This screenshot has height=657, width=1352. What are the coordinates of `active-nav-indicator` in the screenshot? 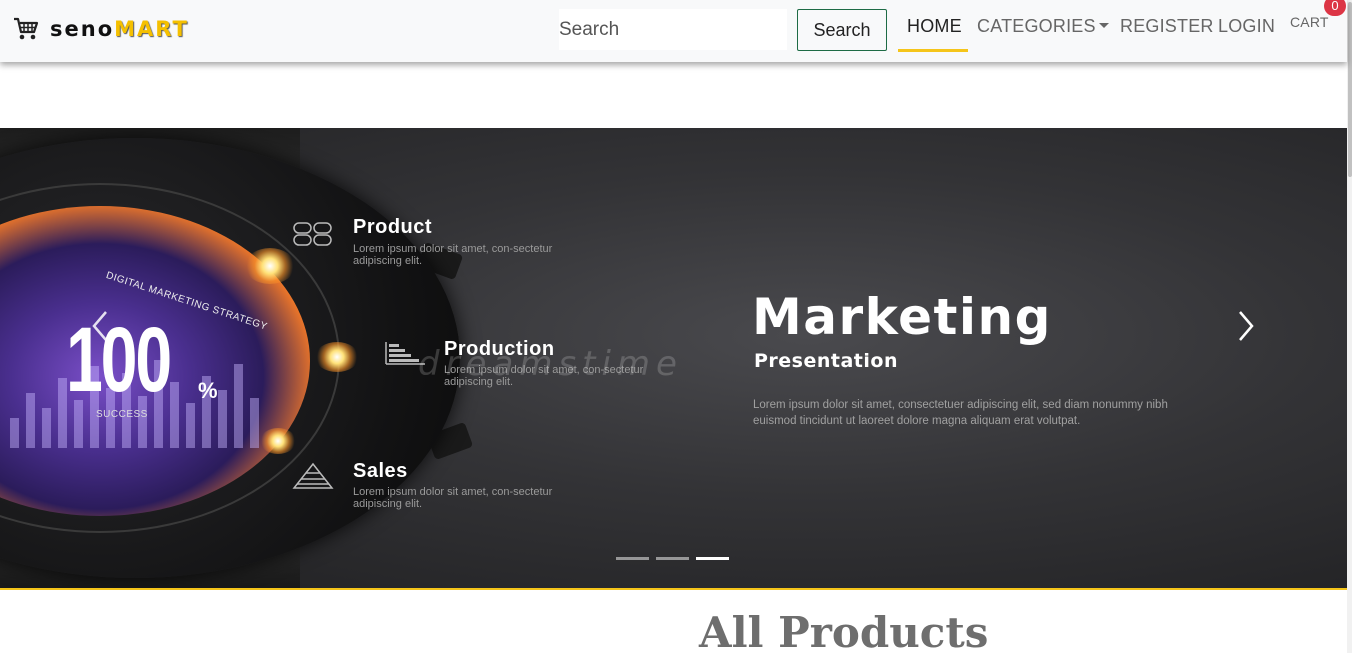 It's located at (933, 50).